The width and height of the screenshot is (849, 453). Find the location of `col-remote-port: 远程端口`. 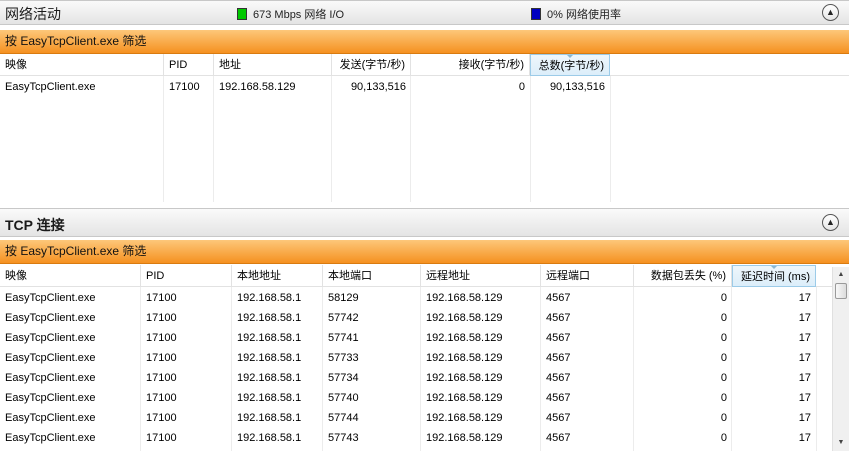

col-remote-port: 远程端口 is located at coordinates (587, 276).